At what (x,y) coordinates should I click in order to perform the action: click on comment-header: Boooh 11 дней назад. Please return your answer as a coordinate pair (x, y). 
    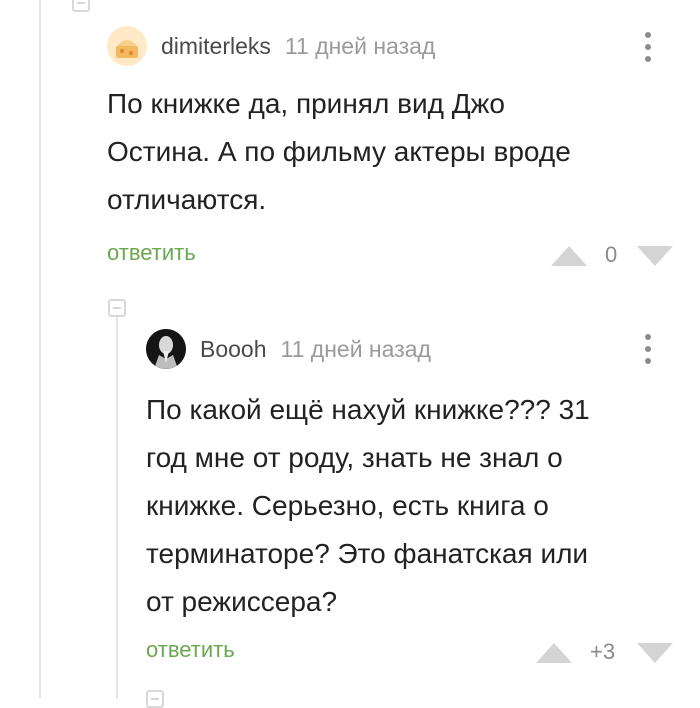
    Looking at the image, I should click on (288, 349).